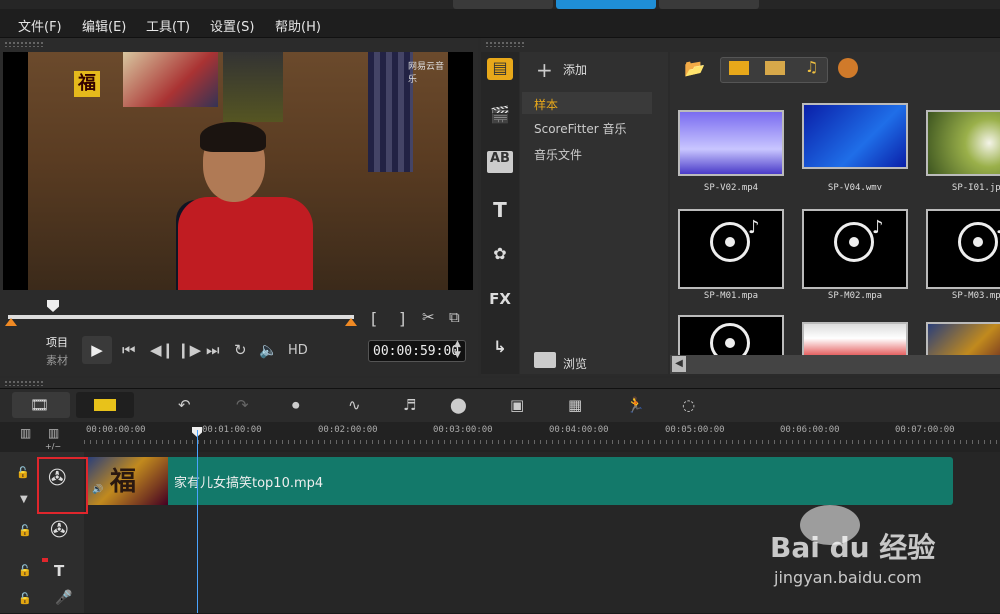 The width and height of the screenshot is (1000, 614). What do you see at coordinates (575, 405) in the screenshot?
I see `multi-camera-icon: ▦` at bounding box center [575, 405].